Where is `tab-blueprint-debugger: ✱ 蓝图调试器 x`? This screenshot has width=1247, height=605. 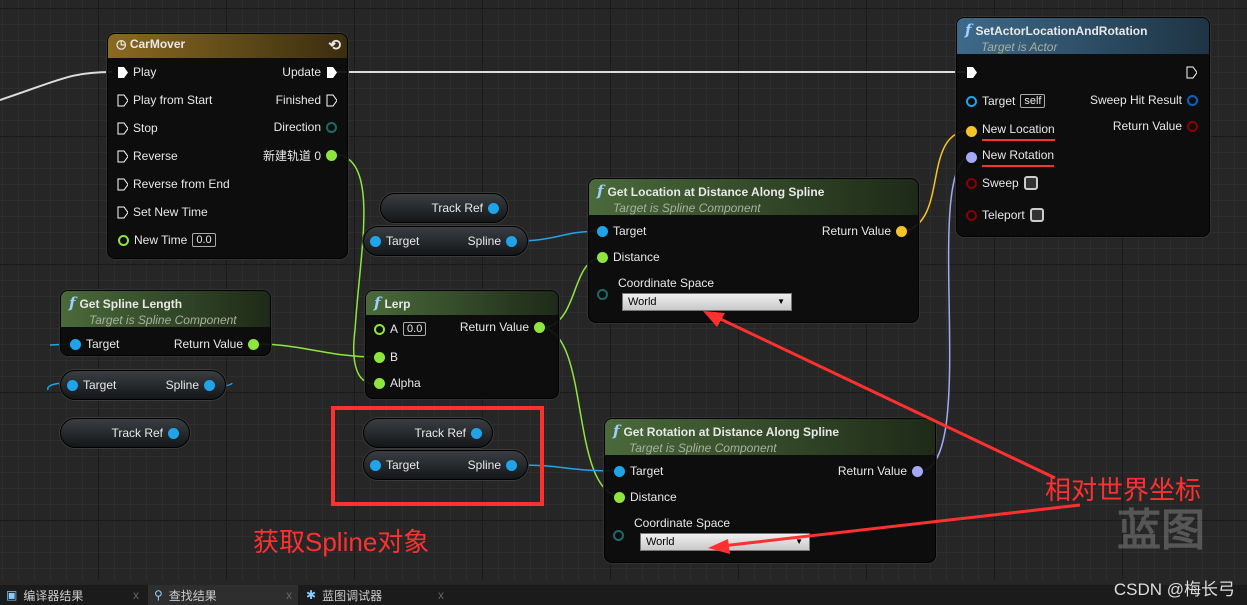
tab-blueprint-debugger: ✱ 蓝图调试器 x is located at coordinates (375, 595).